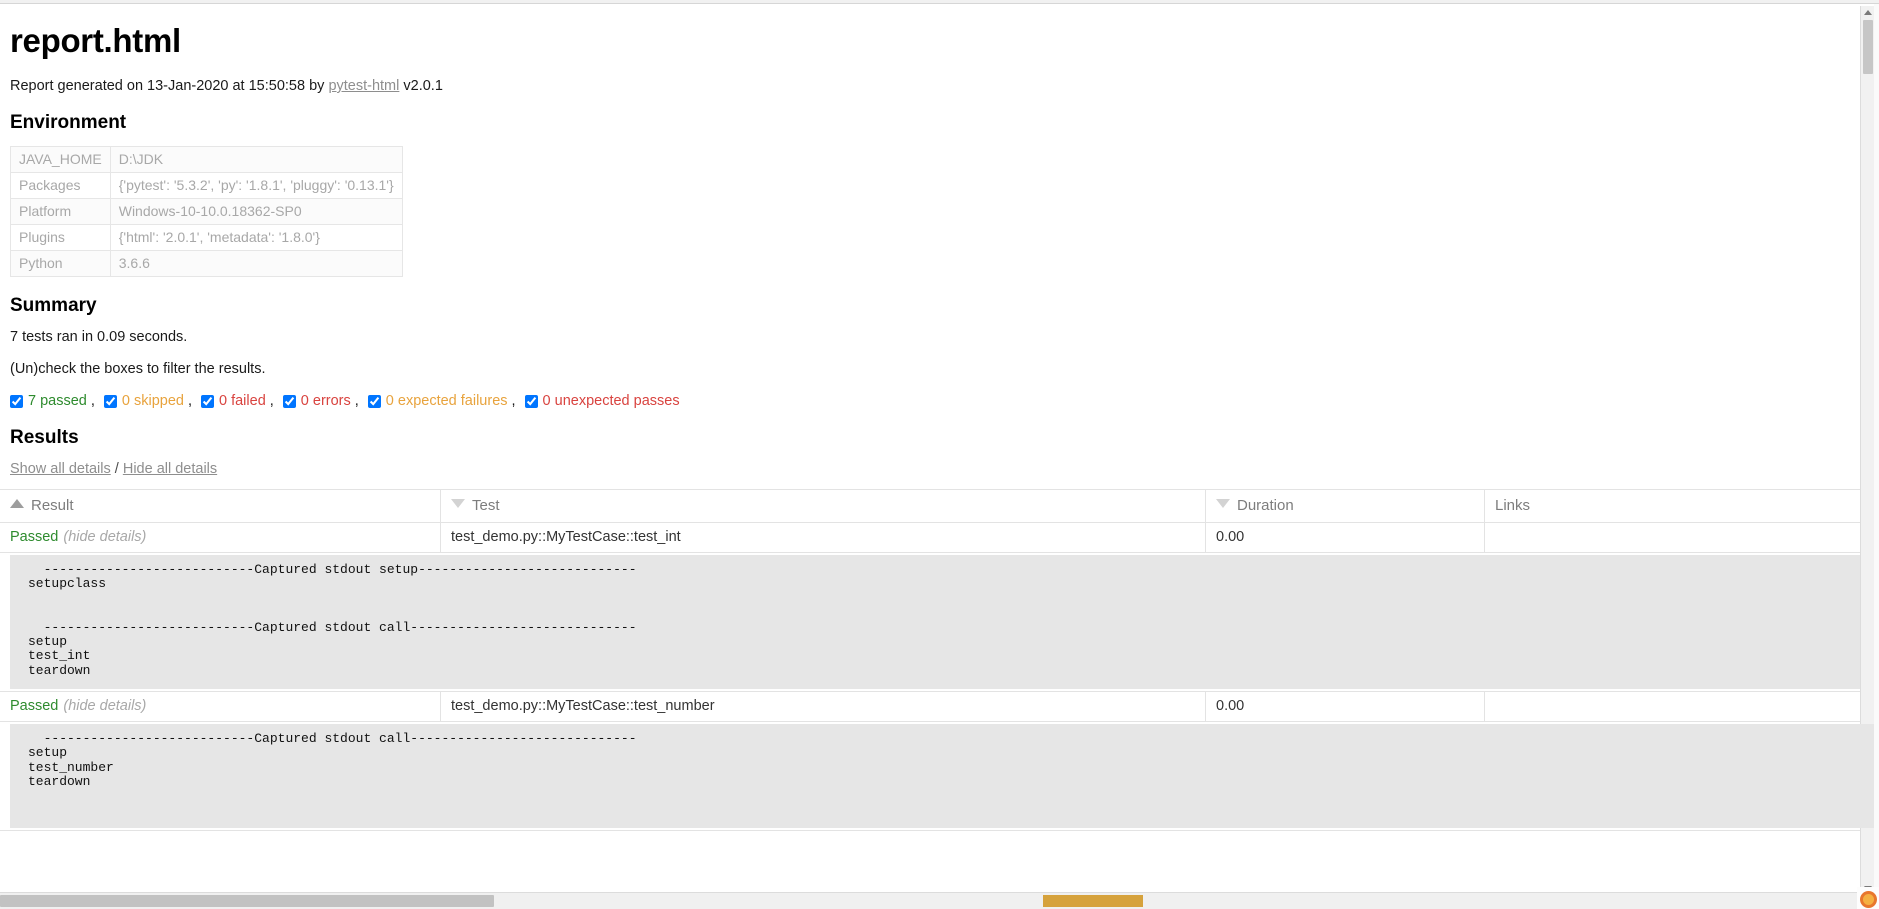 This screenshot has width=1879, height=909. I want to click on filter-passed-checkbox, so click(16, 401).